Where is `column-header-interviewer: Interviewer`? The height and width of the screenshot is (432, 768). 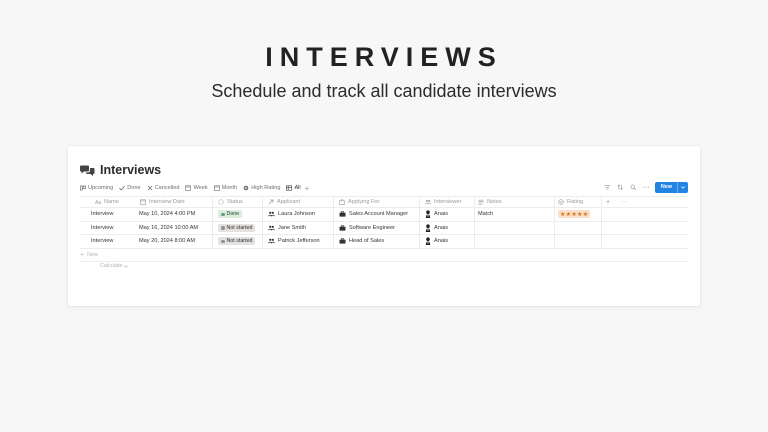 column-header-interviewer: Interviewer is located at coordinates (447, 202).